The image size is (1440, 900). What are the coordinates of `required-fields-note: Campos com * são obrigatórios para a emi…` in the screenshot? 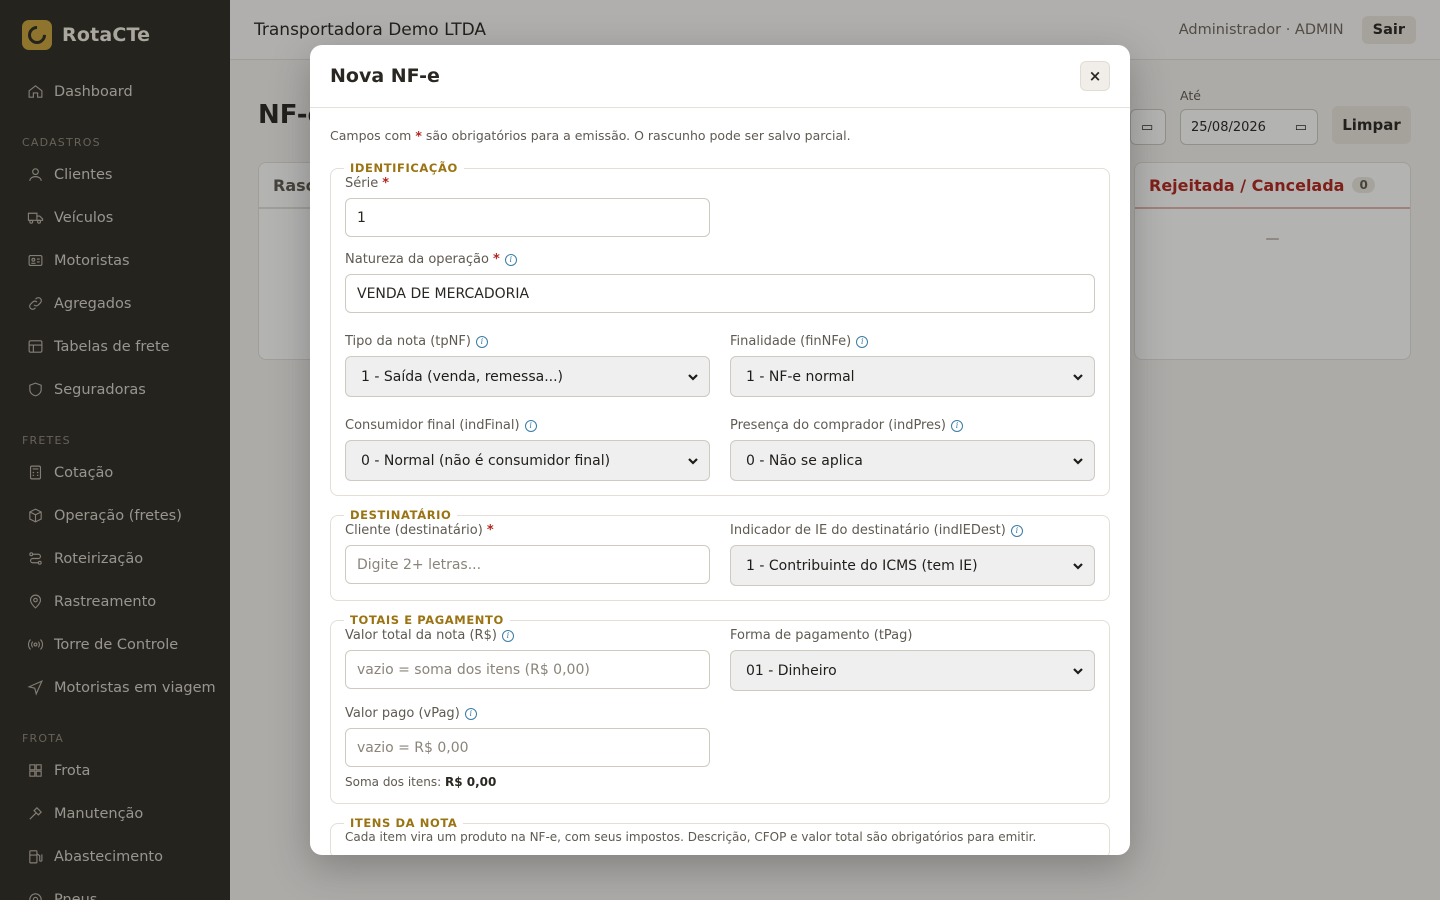 It's located at (590, 135).